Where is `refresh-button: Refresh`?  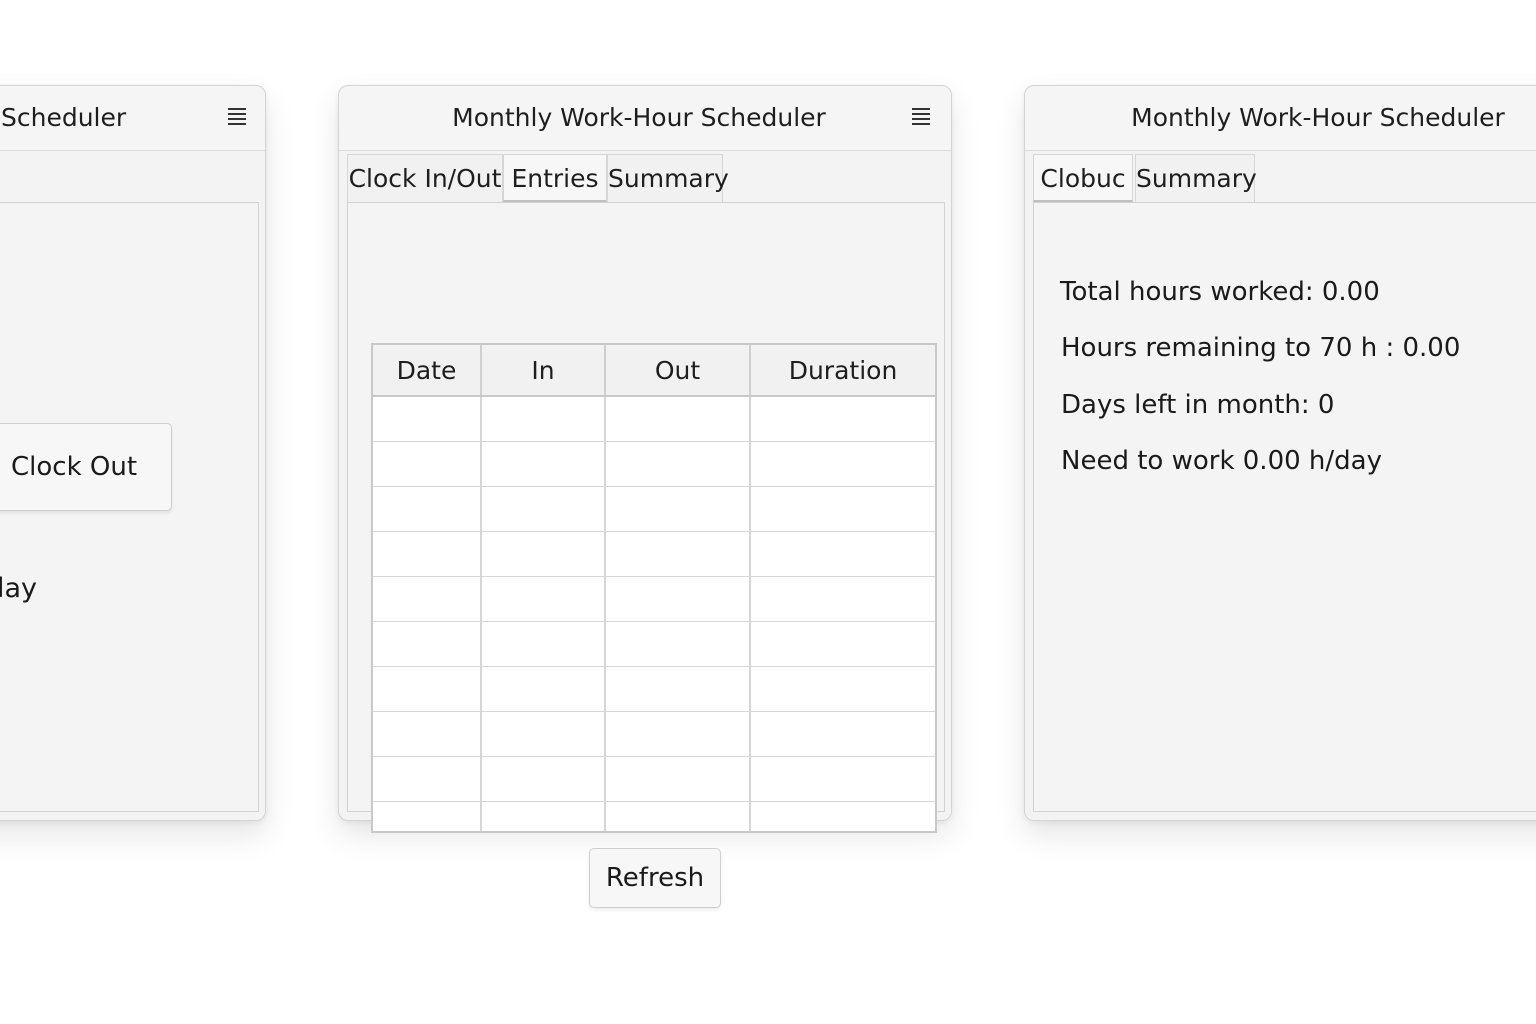
refresh-button: Refresh is located at coordinates (655, 878).